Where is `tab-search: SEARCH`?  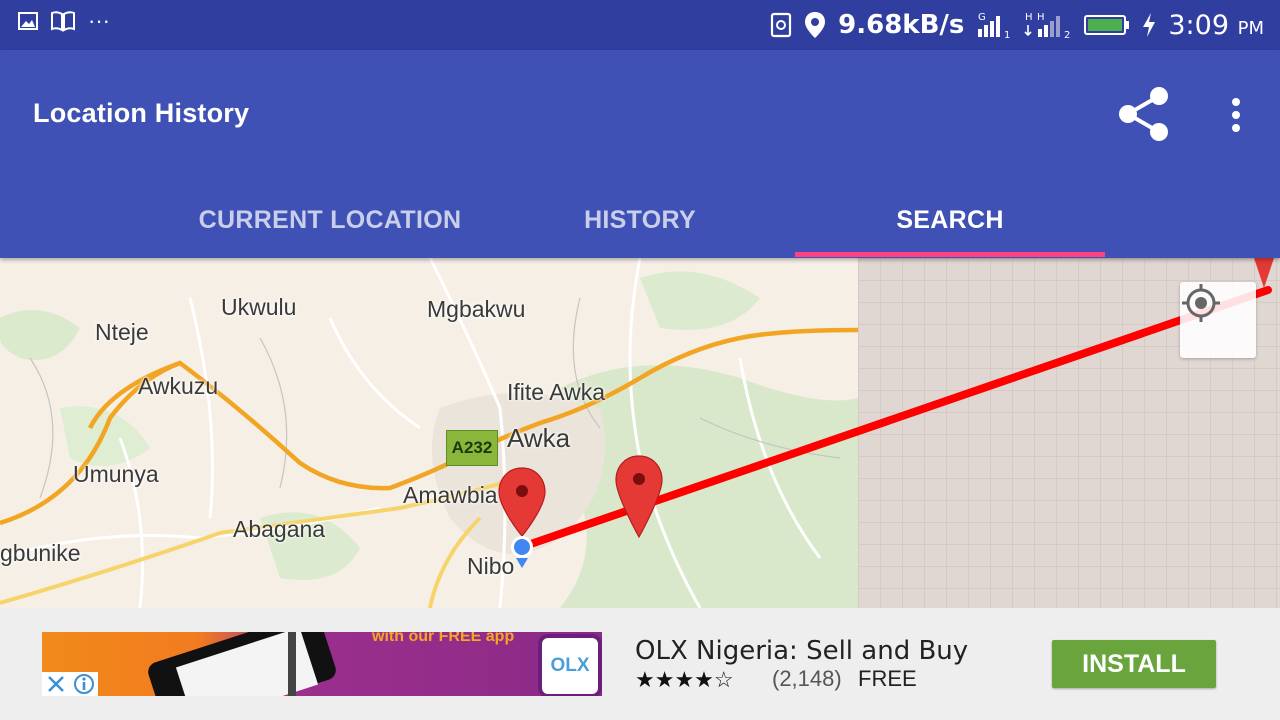
tab-search: SEARCH is located at coordinates (950, 220).